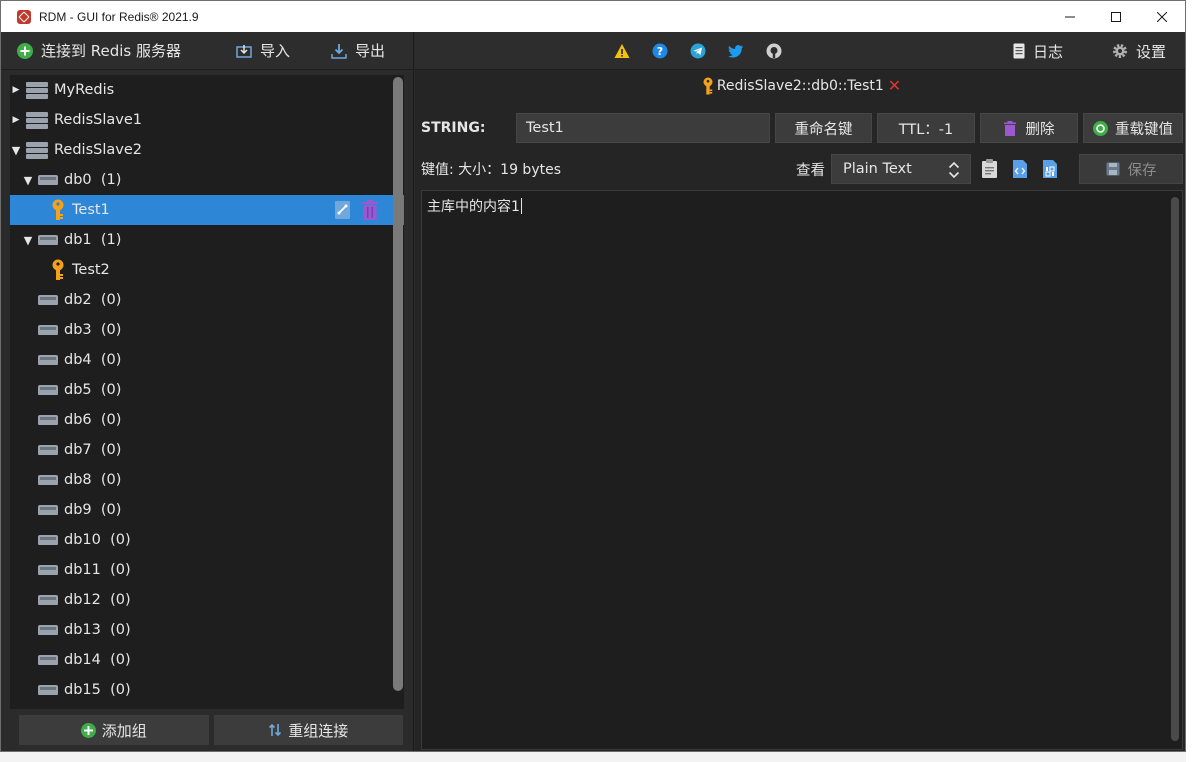  I want to click on key-tab: RedisSlave2::db0::Test1 ✕, so click(800, 85).